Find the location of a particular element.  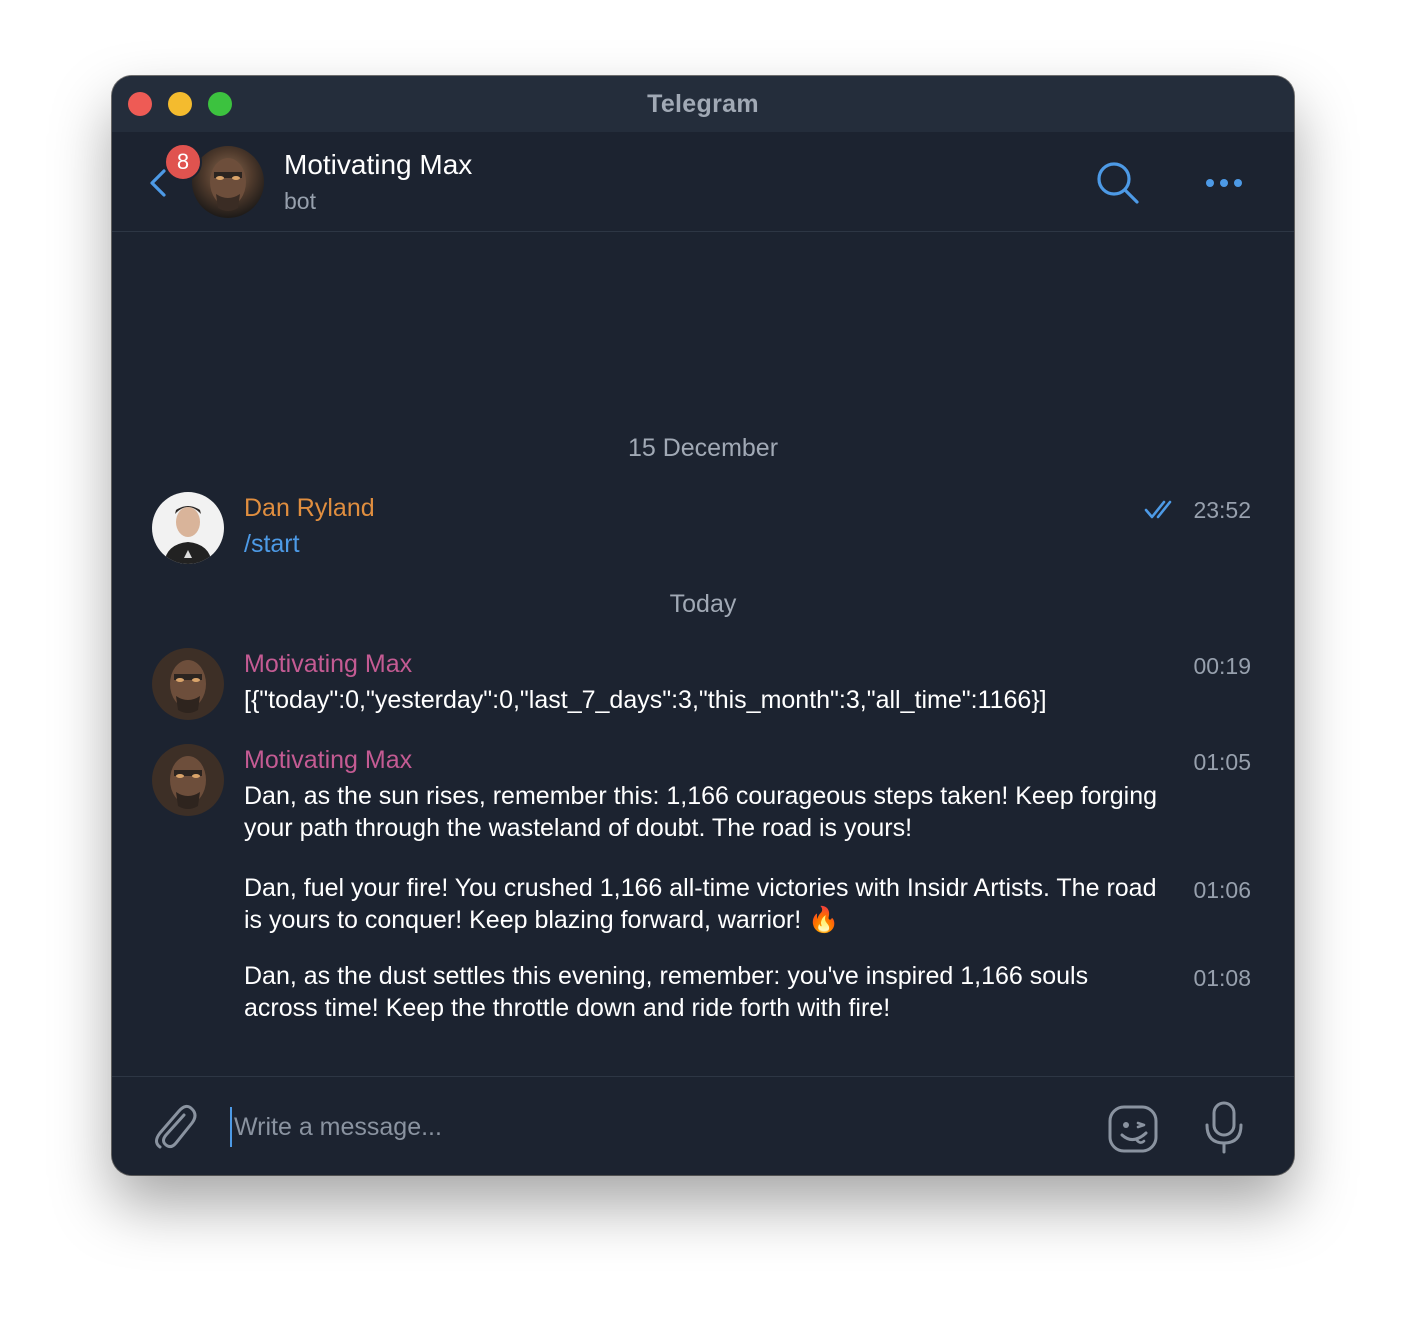

unread-count-badge: 8 is located at coordinates (183, 162).